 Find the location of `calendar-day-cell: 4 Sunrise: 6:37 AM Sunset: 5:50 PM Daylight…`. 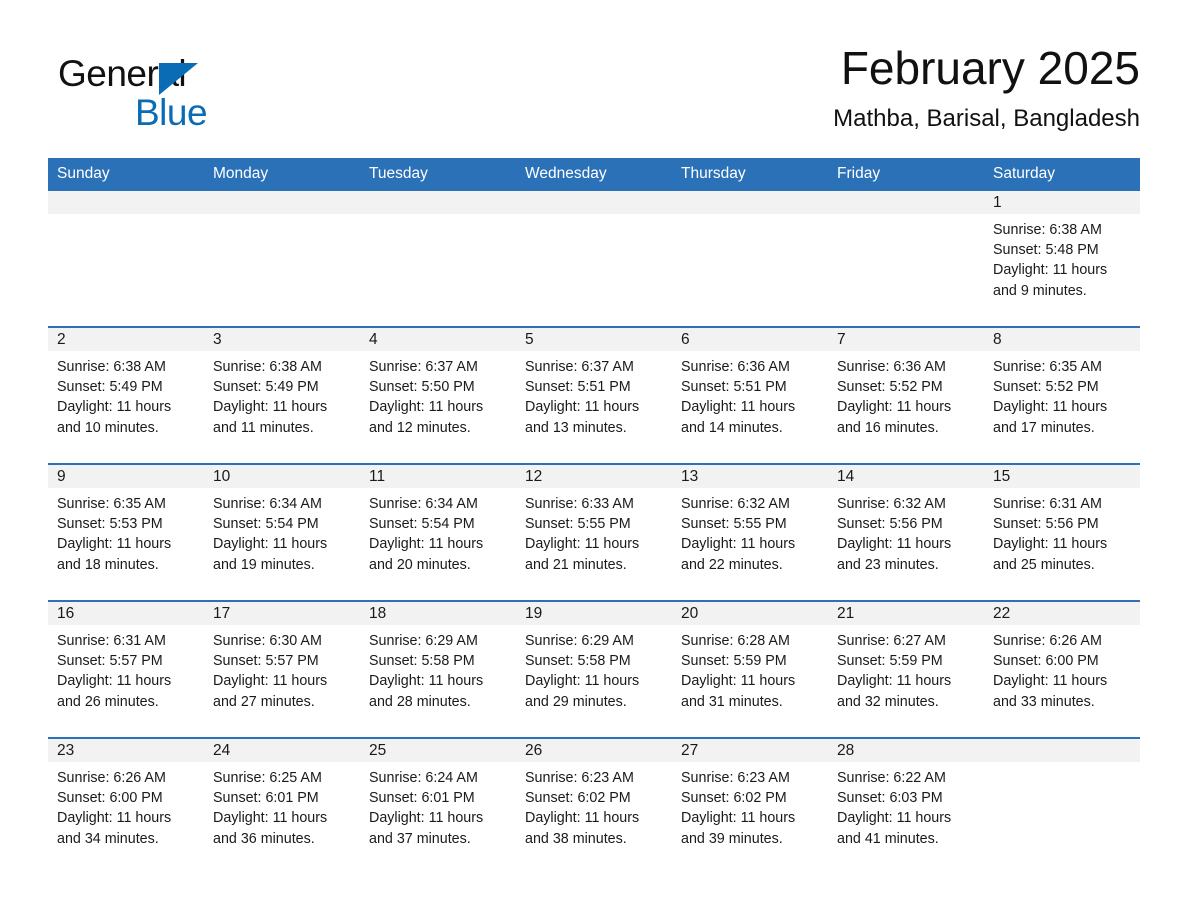

calendar-day-cell: 4 Sunrise: 6:37 AM Sunset: 5:50 PM Daylight… is located at coordinates (438, 395).